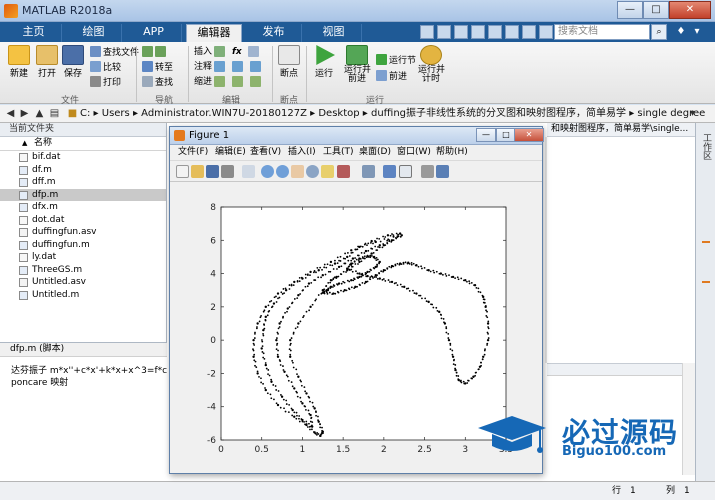 The width and height of the screenshot is (715, 500). Describe the element at coordinates (83, 157) in the screenshot. I see `file-row: bif.dat` at that location.